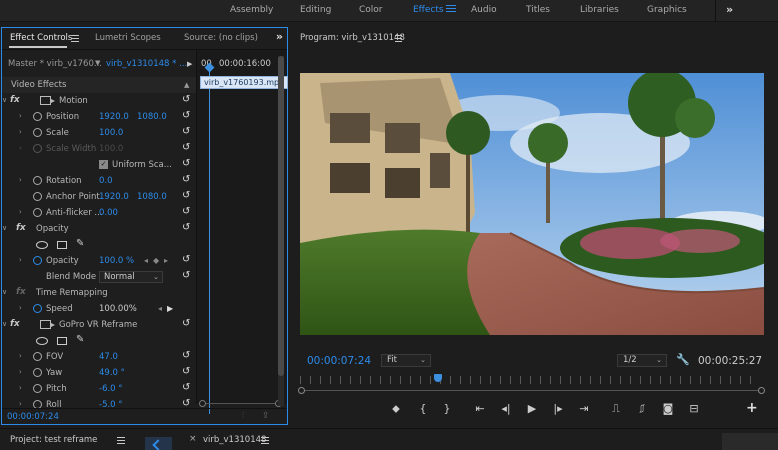 The image size is (778, 450). What do you see at coordinates (538, 10) in the screenshot?
I see `workspace-titles: Titles` at bounding box center [538, 10].